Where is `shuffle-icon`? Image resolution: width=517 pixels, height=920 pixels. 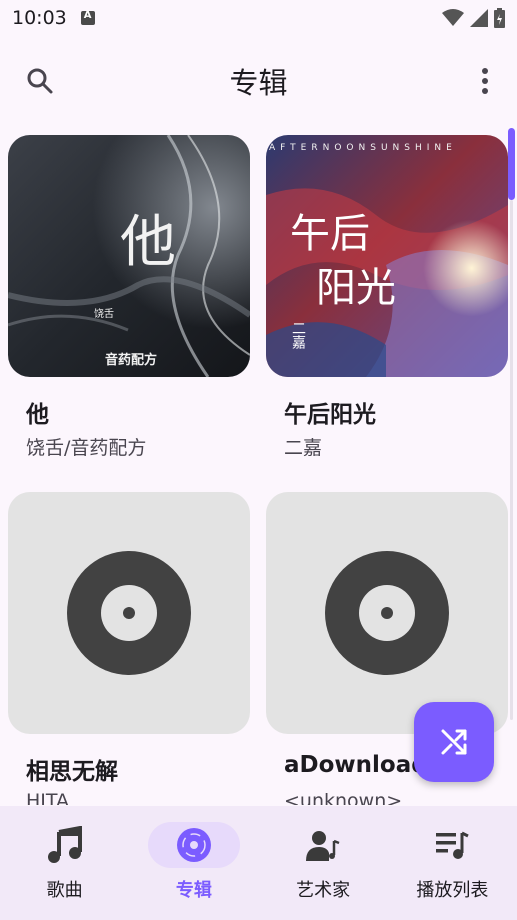 shuffle-icon is located at coordinates (454, 742).